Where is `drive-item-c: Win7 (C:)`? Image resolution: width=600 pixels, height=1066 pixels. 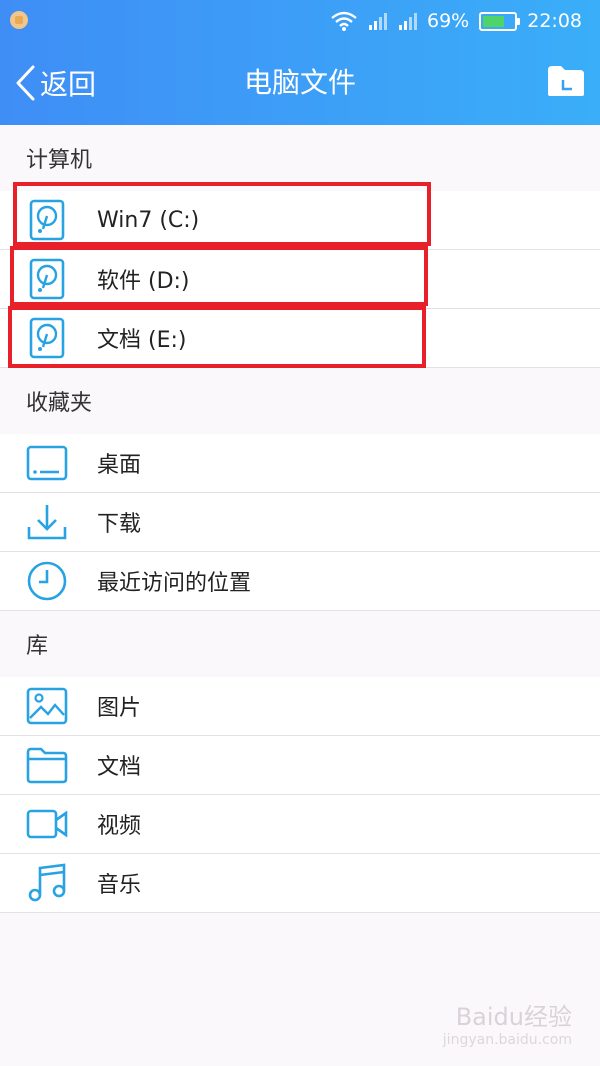 drive-item-c: Win7 (C:) is located at coordinates (300, 220).